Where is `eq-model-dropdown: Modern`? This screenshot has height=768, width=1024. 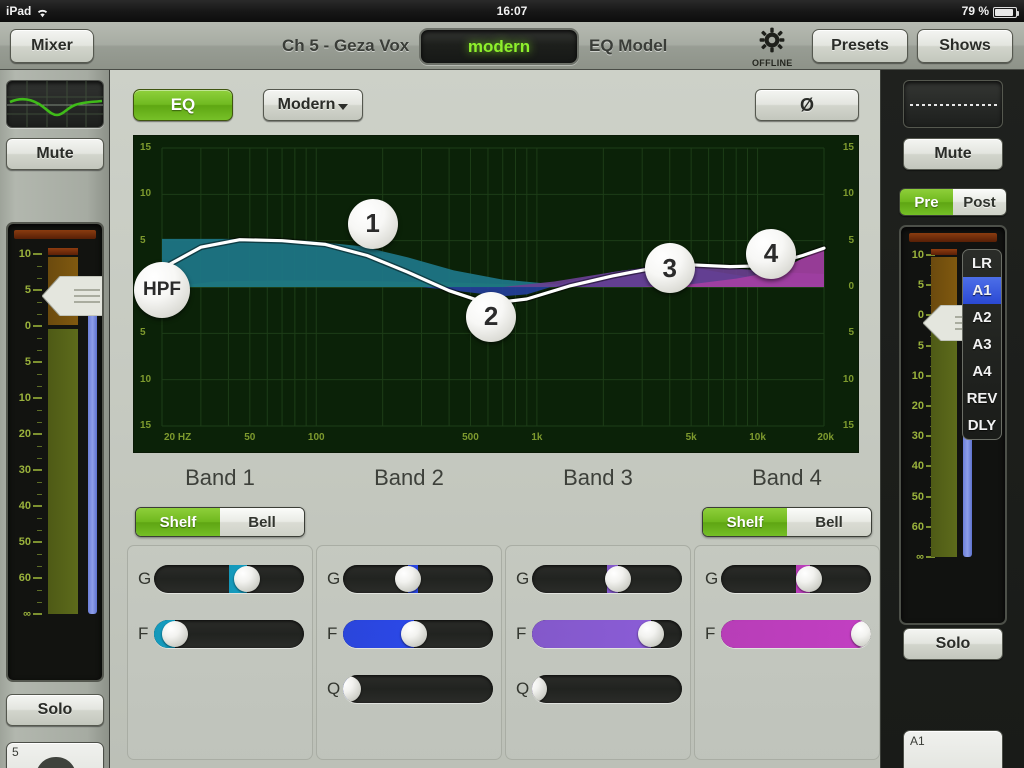 eq-model-dropdown: Modern is located at coordinates (313, 105).